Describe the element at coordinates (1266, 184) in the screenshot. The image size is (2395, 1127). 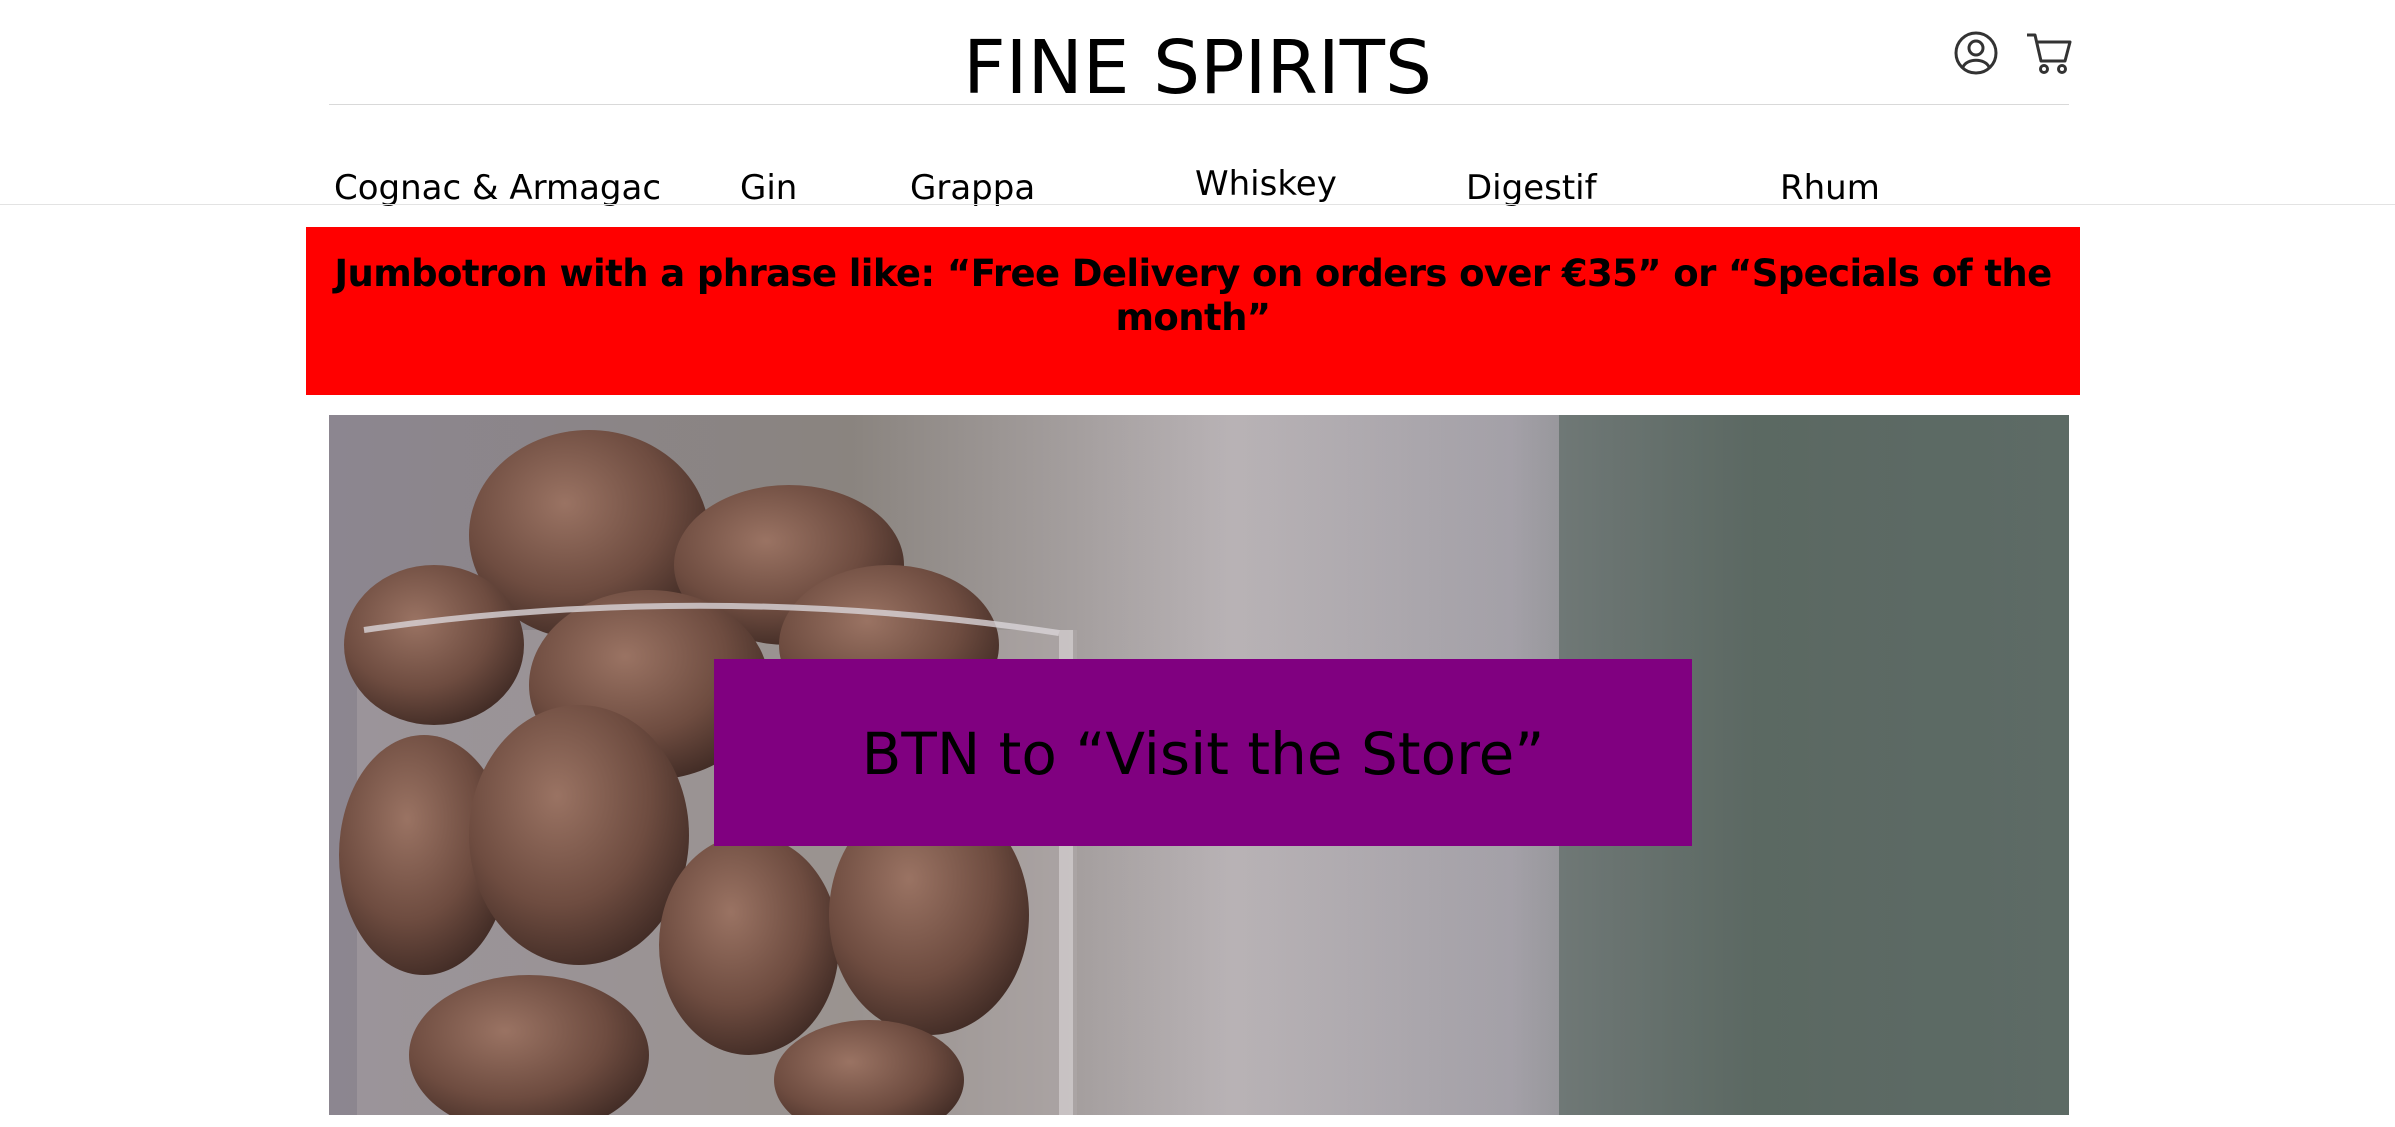
I see `nav-item-whiskey: Whiskey` at that location.